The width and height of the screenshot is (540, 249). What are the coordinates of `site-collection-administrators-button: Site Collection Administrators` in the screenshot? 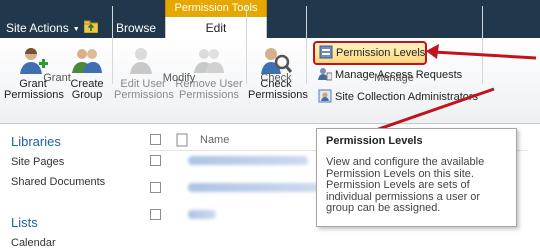 It's located at (398, 97).